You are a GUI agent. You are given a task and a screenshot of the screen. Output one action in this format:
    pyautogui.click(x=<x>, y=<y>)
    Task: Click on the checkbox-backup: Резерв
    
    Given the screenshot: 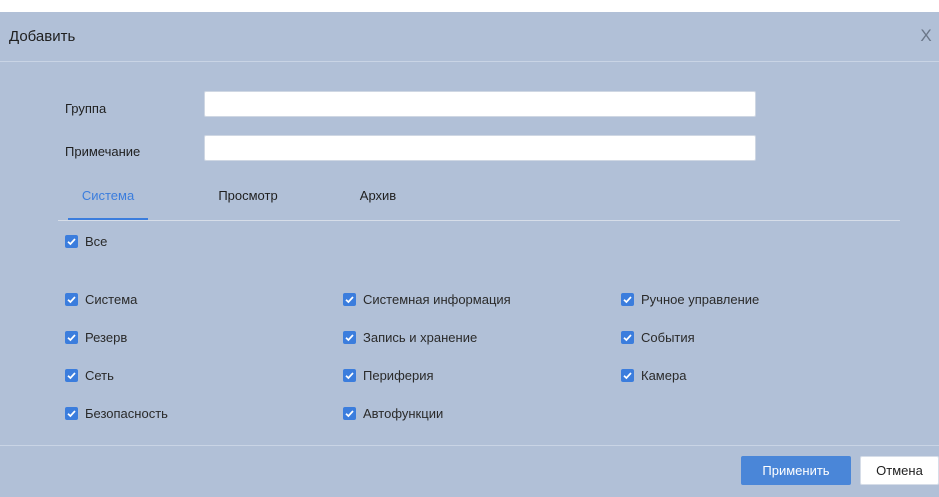 What is the action you would take?
    pyautogui.click(x=96, y=337)
    